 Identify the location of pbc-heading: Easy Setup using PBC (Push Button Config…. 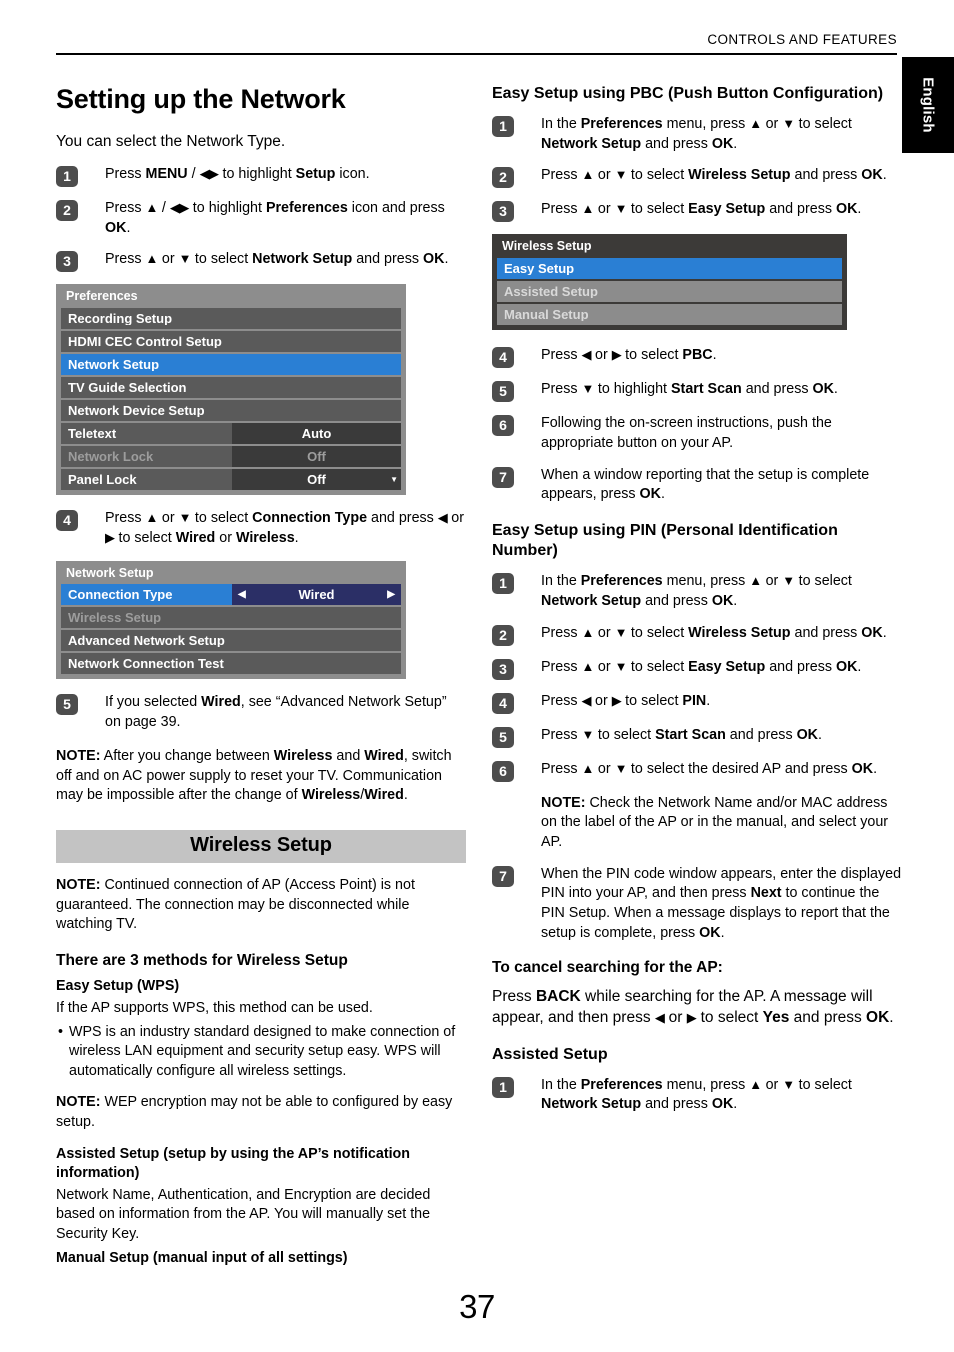
(688, 93).